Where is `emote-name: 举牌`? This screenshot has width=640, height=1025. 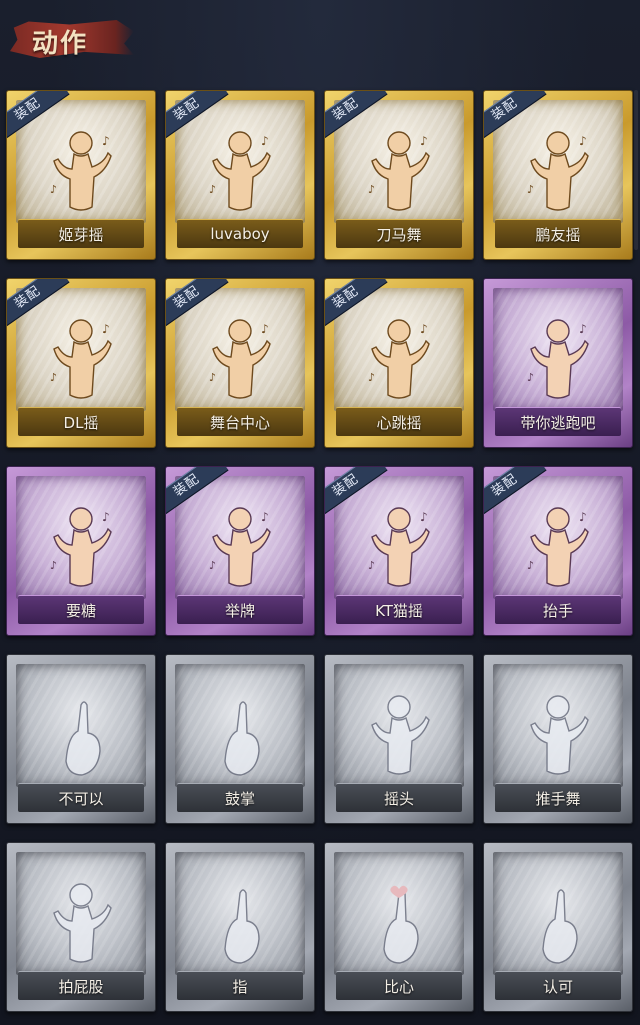 emote-name: 举牌 is located at coordinates (240, 609).